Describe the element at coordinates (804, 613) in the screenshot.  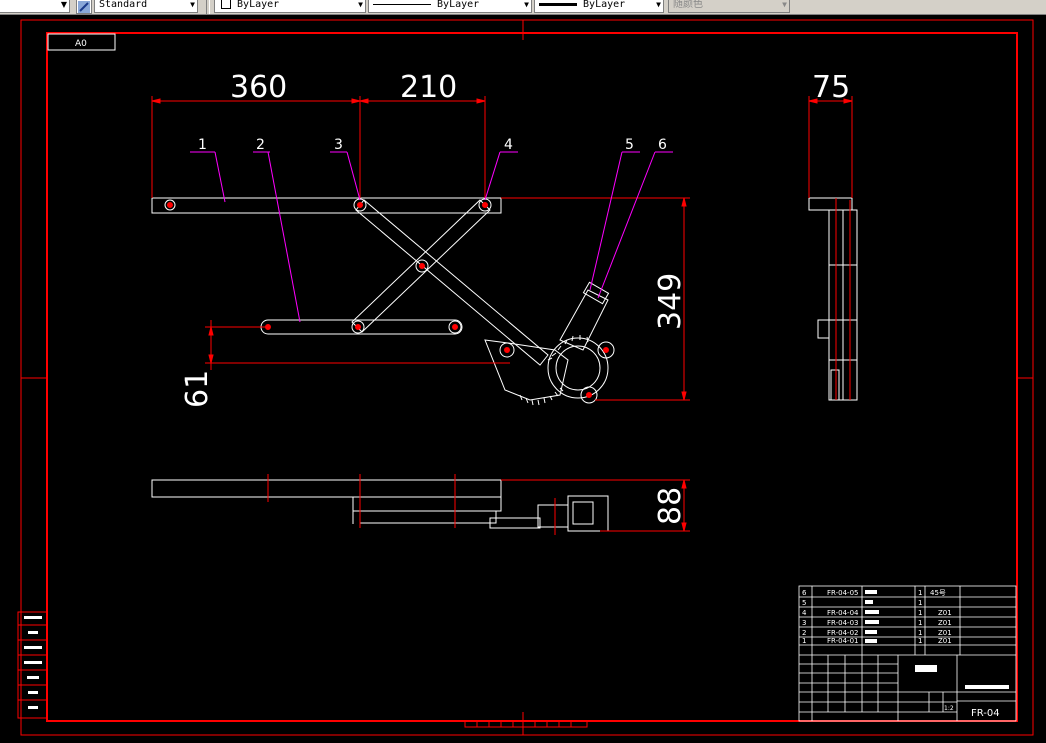
I see `svg-text: 4` at that location.